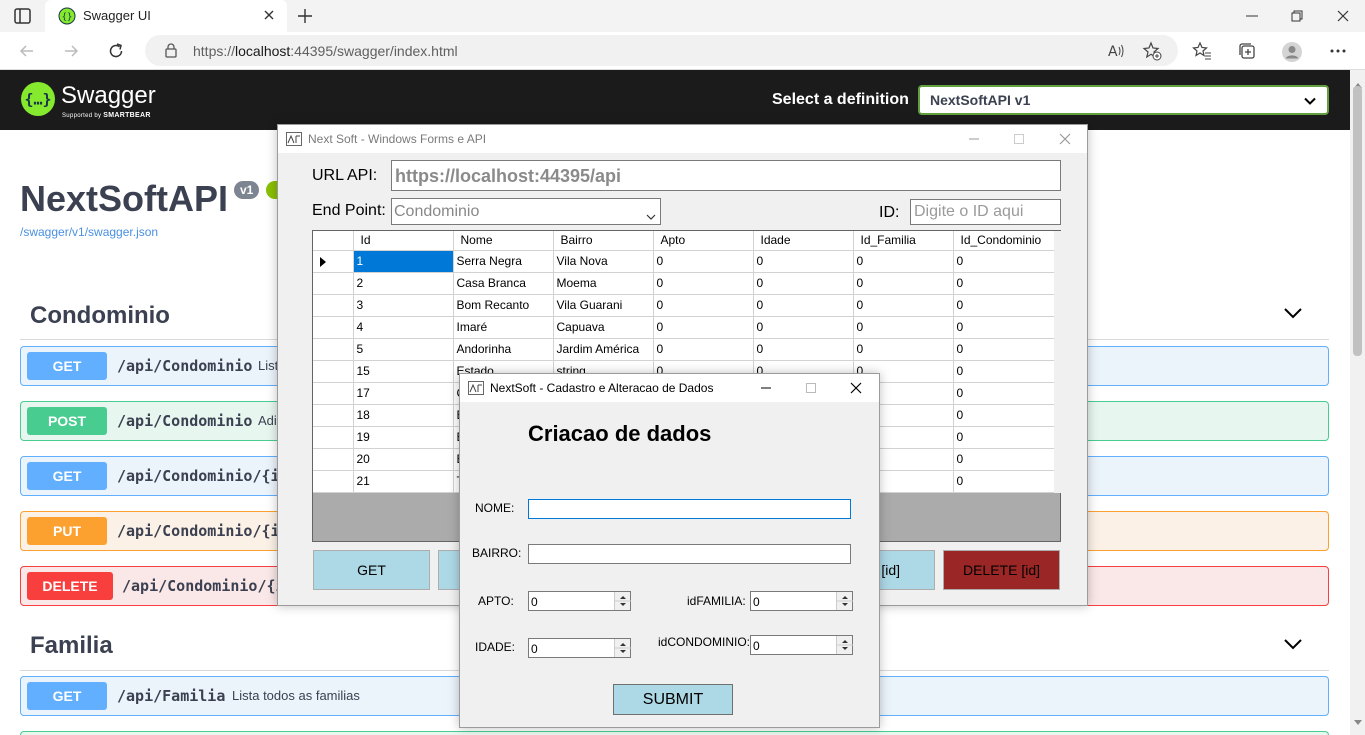  What do you see at coordinates (305, 18) in the screenshot?
I see `new-tab-icon` at bounding box center [305, 18].